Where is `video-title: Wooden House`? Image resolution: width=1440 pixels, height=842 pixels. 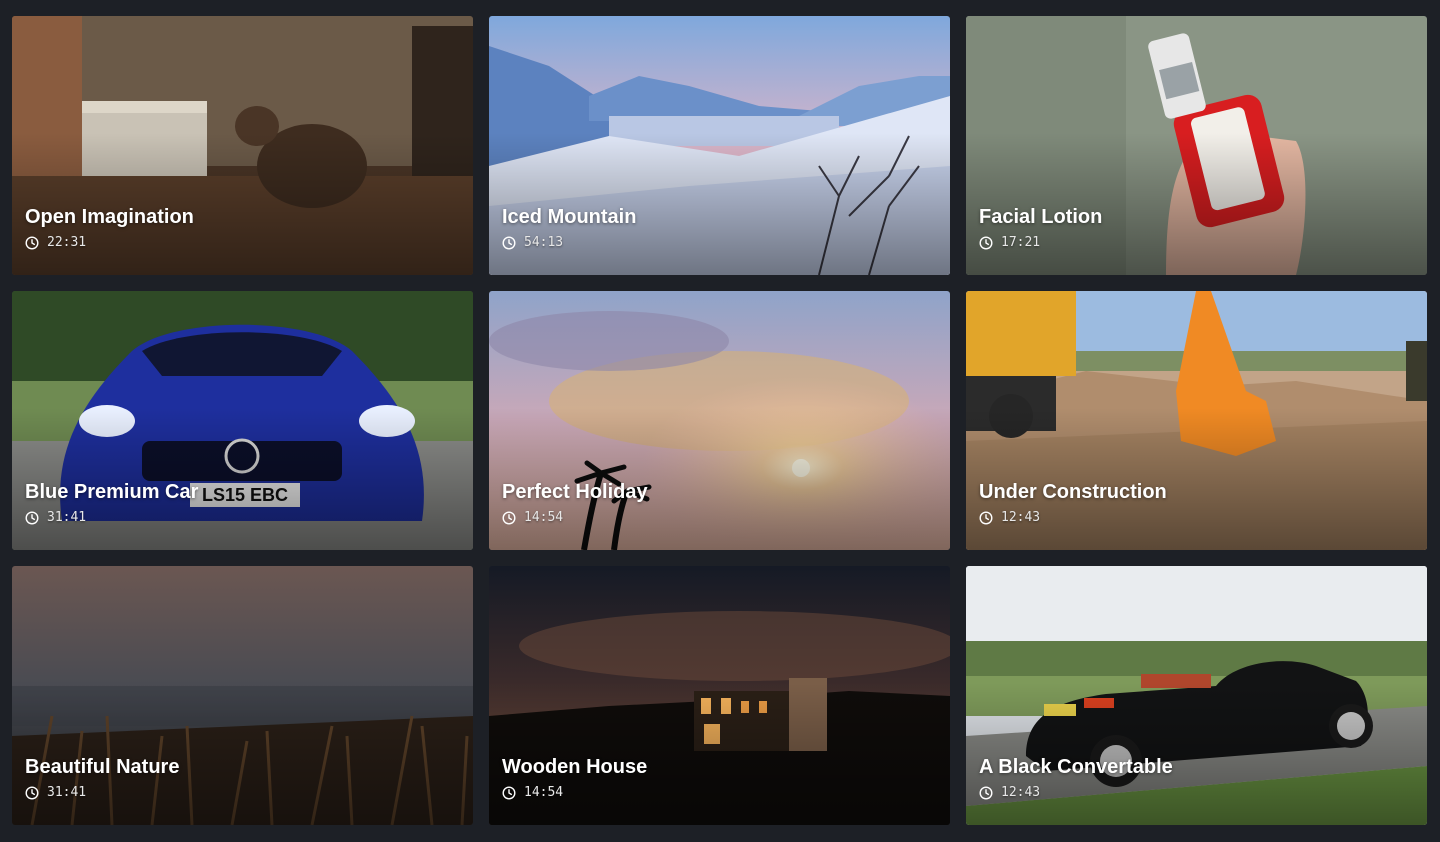
video-title: Wooden House is located at coordinates (575, 767).